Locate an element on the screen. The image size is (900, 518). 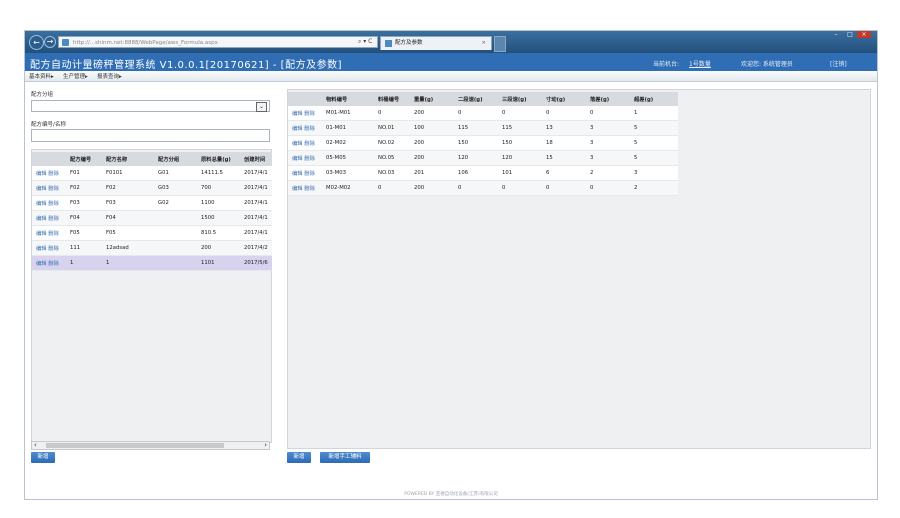
col-second-speed: 二段速(g) is located at coordinates (476, 99).